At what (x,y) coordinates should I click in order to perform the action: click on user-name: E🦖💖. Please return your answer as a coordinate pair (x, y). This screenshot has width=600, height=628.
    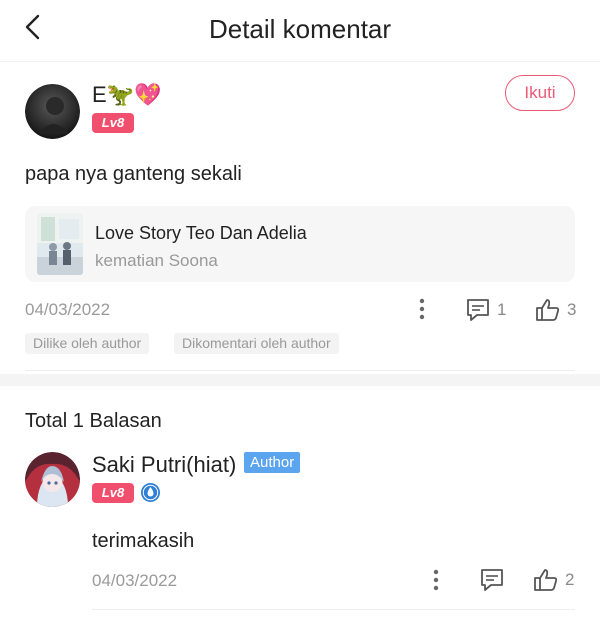
    Looking at the image, I should click on (126, 95).